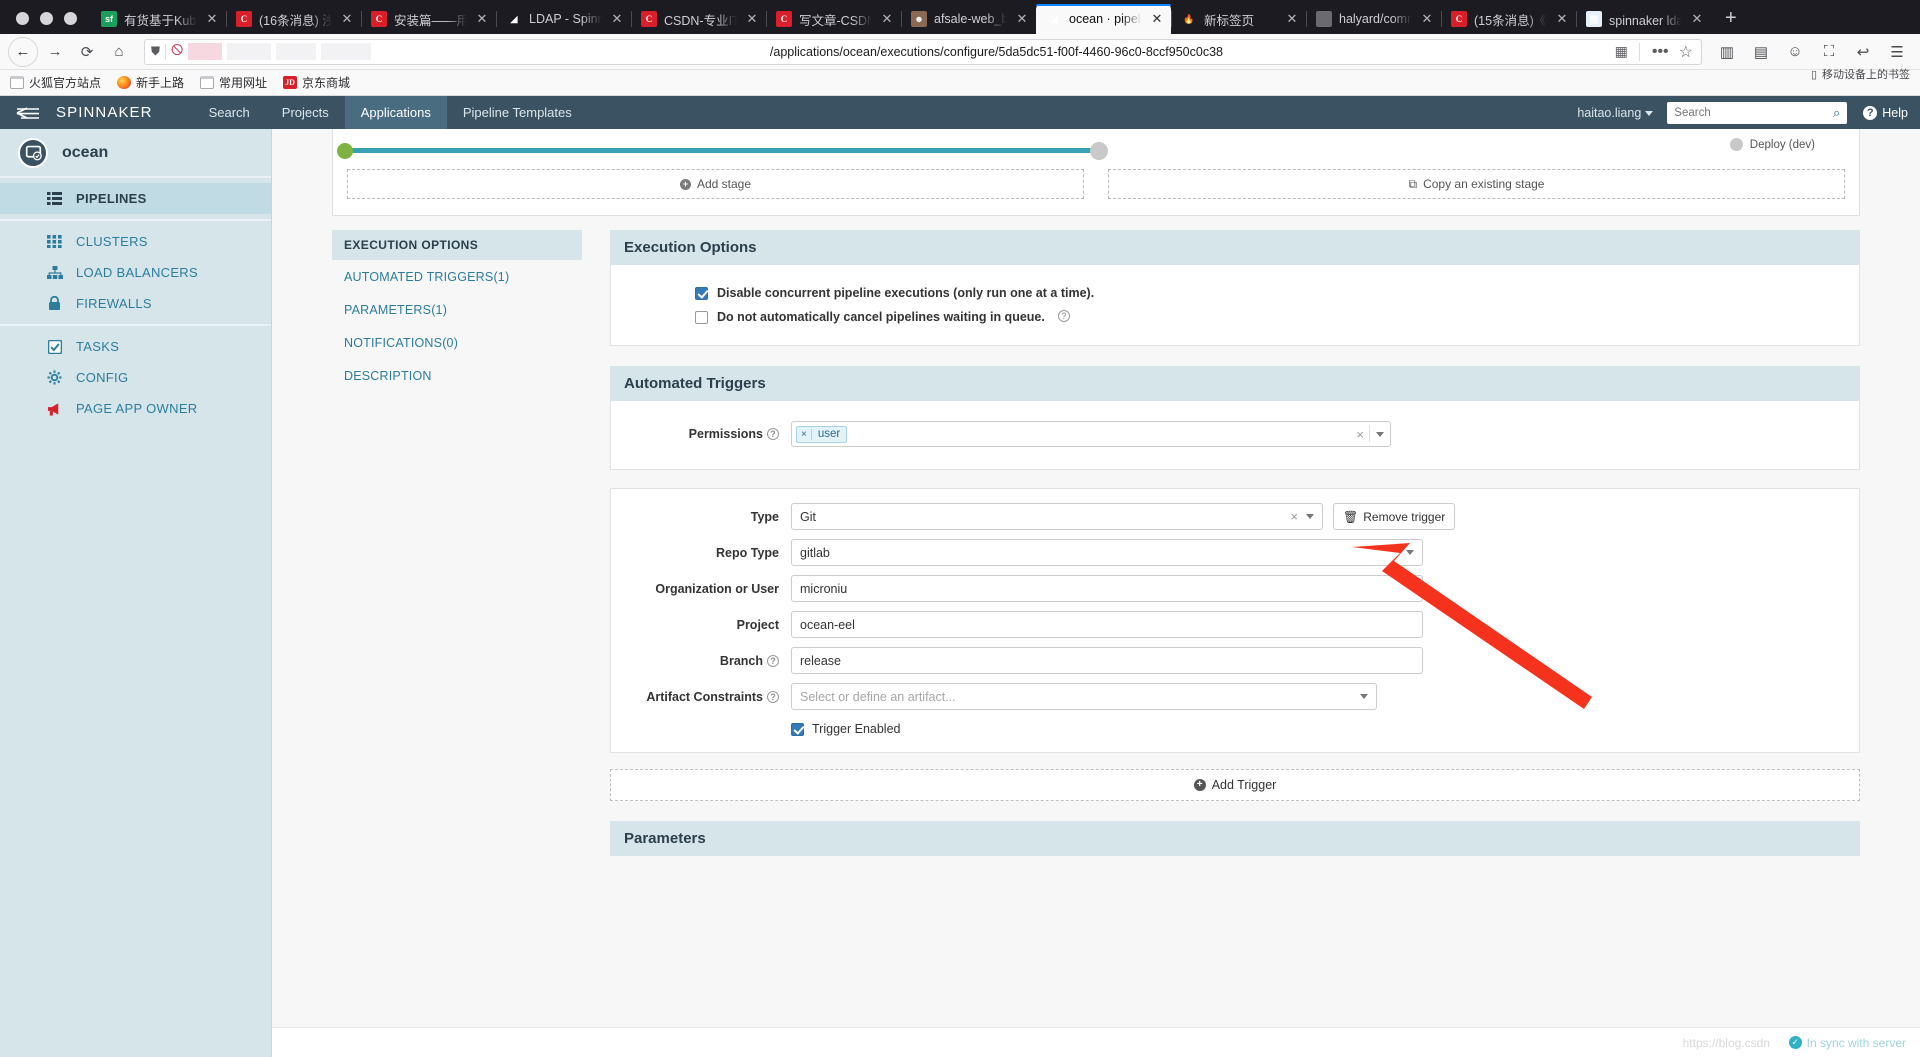 The width and height of the screenshot is (1920, 1057). What do you see at coordinates (46, 18) in the screenshot?
I see `minimize-window-button` at bounding box center [46, 18].